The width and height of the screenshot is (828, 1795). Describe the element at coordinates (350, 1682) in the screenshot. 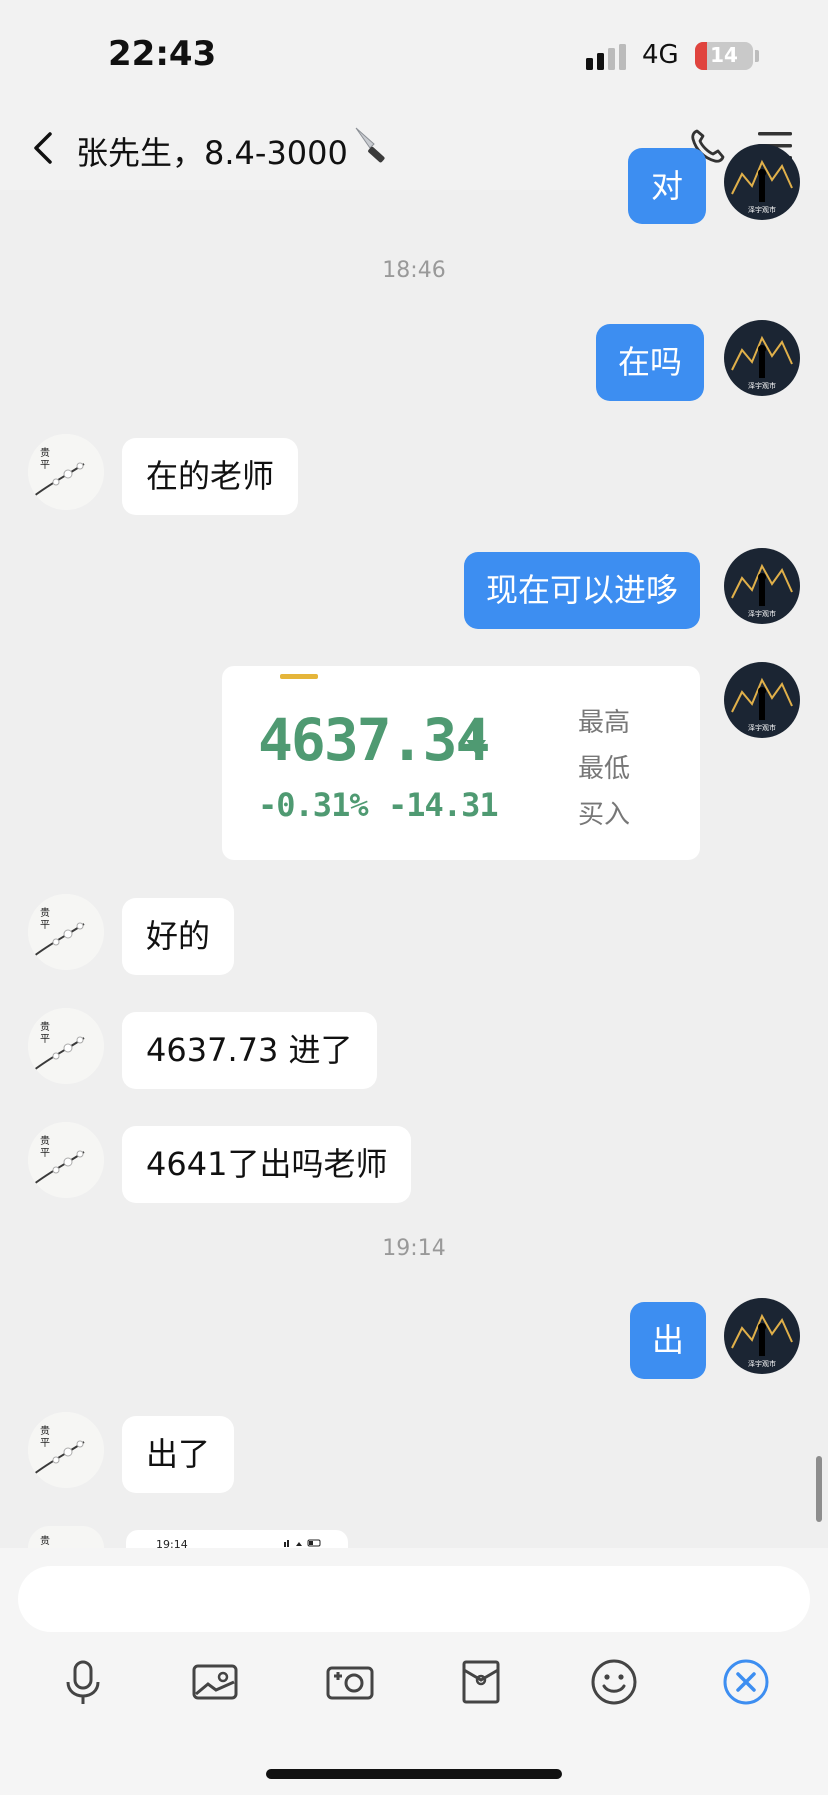

I see `camera-icon` at that location.